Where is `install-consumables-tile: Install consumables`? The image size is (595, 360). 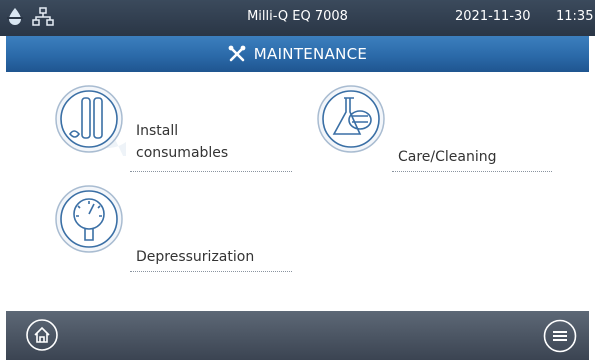
install-consumables-tile: Install consumables is located at coordinates (172, 127).